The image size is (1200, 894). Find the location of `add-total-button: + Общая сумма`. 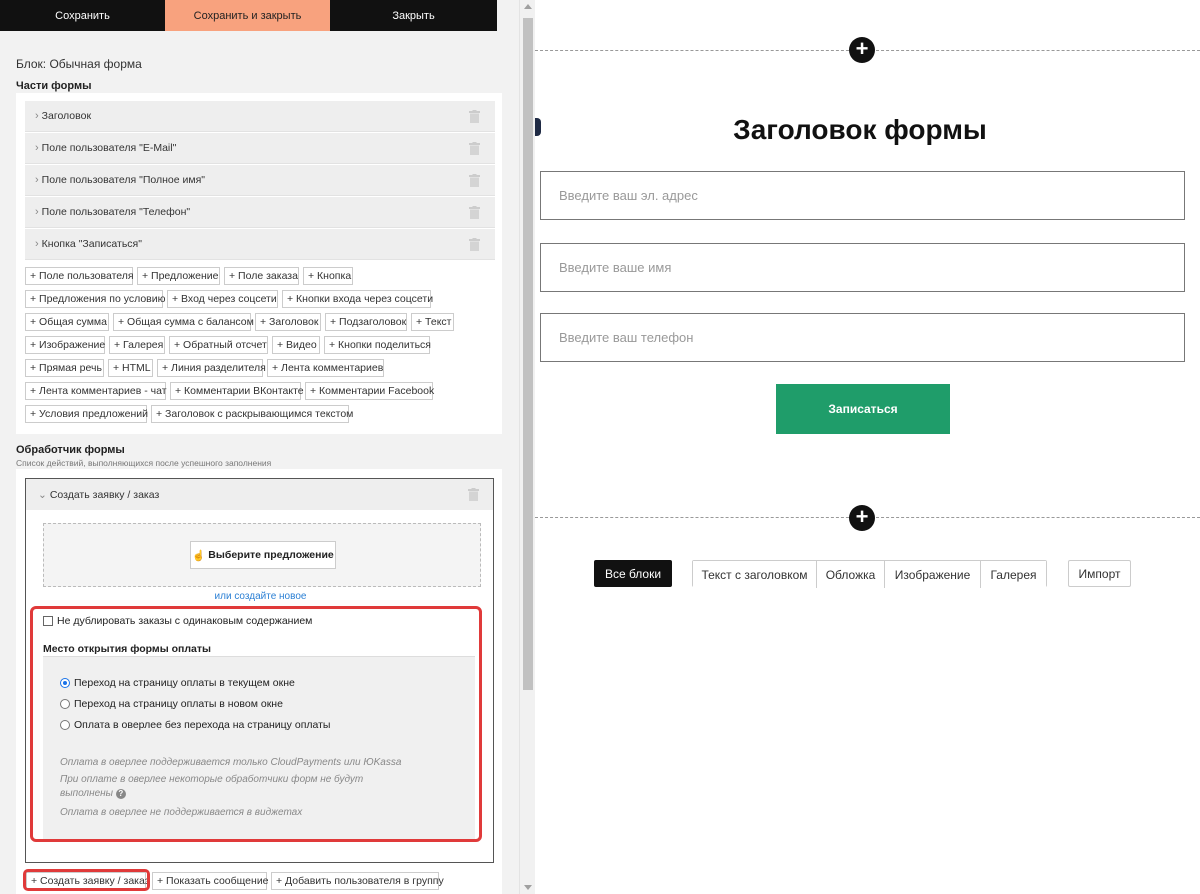

add-total-button: + Общая сумма is located at coordinates (67, 322).